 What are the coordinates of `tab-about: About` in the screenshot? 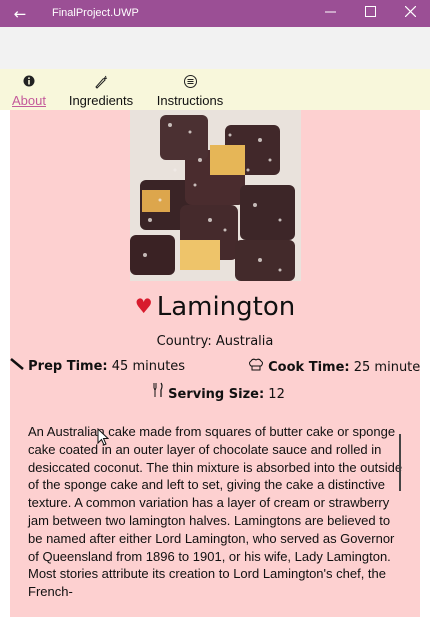 It's located at (29, 89).